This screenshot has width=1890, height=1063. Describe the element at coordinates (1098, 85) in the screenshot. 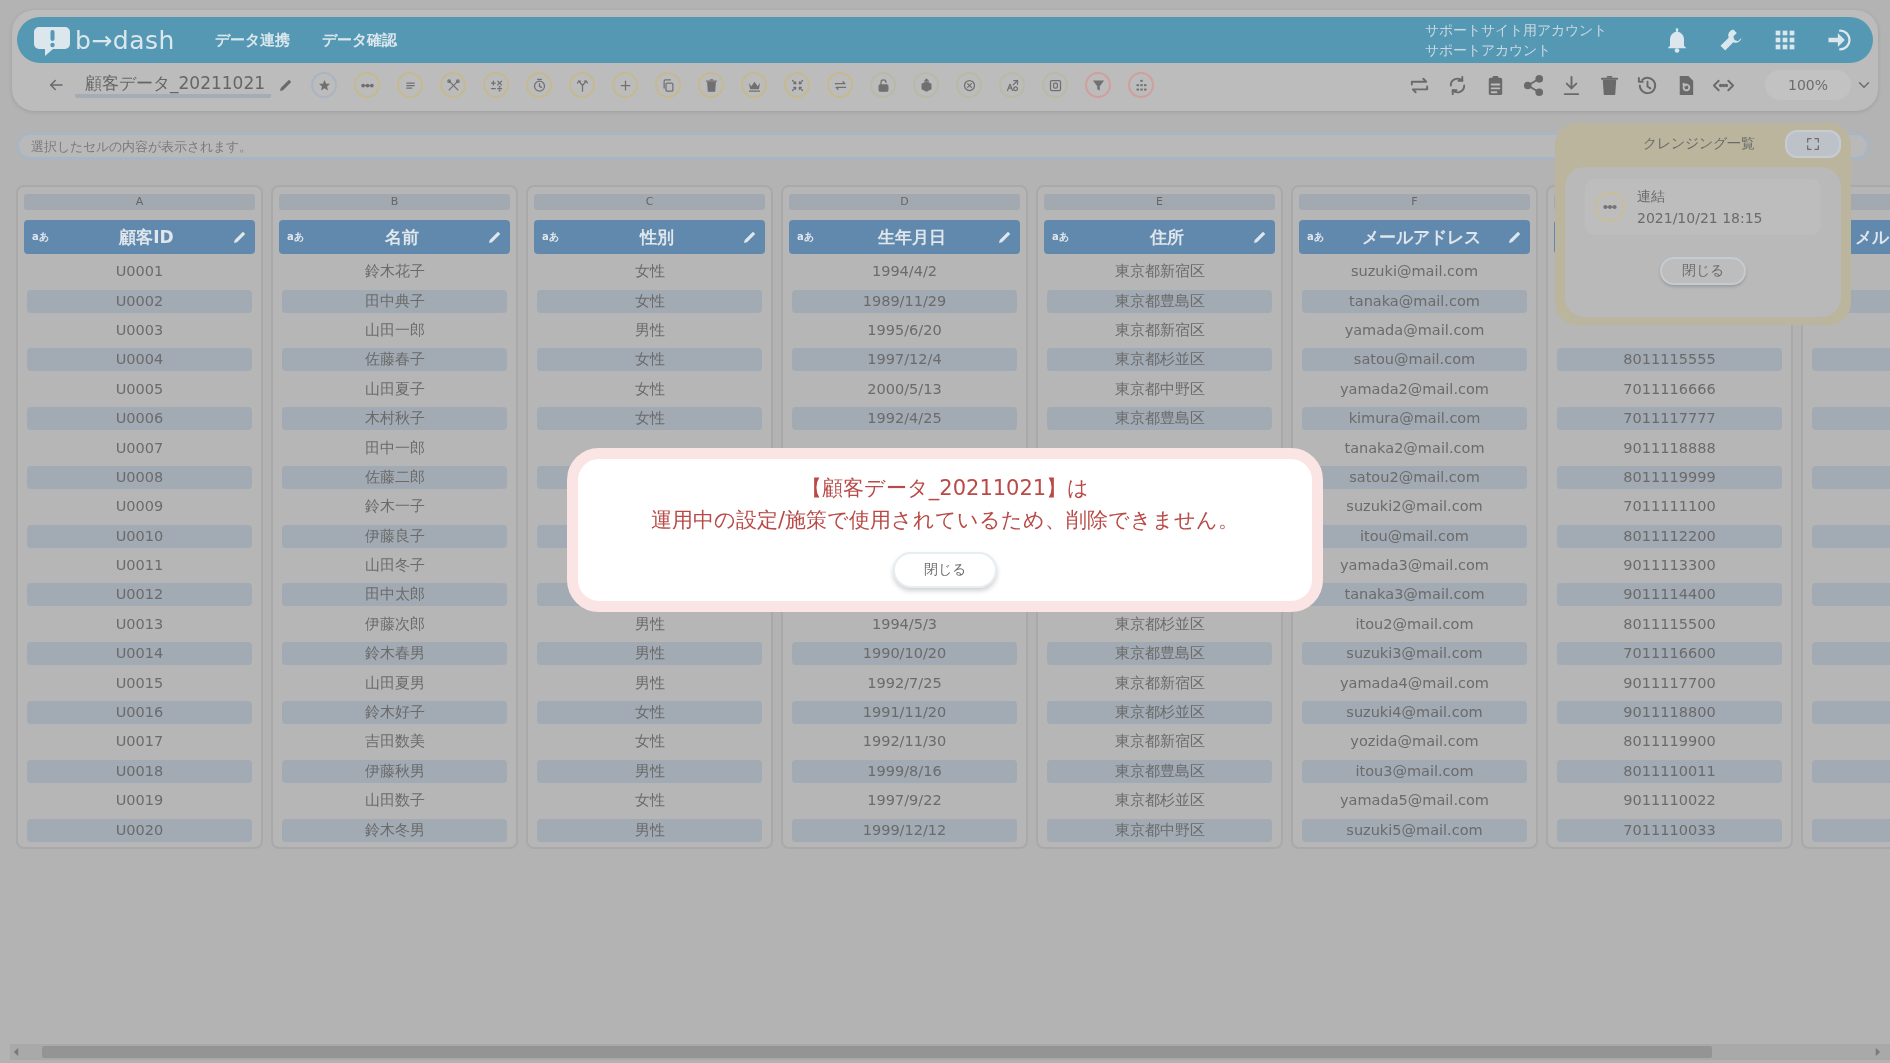

I see `filter-button` at that location.